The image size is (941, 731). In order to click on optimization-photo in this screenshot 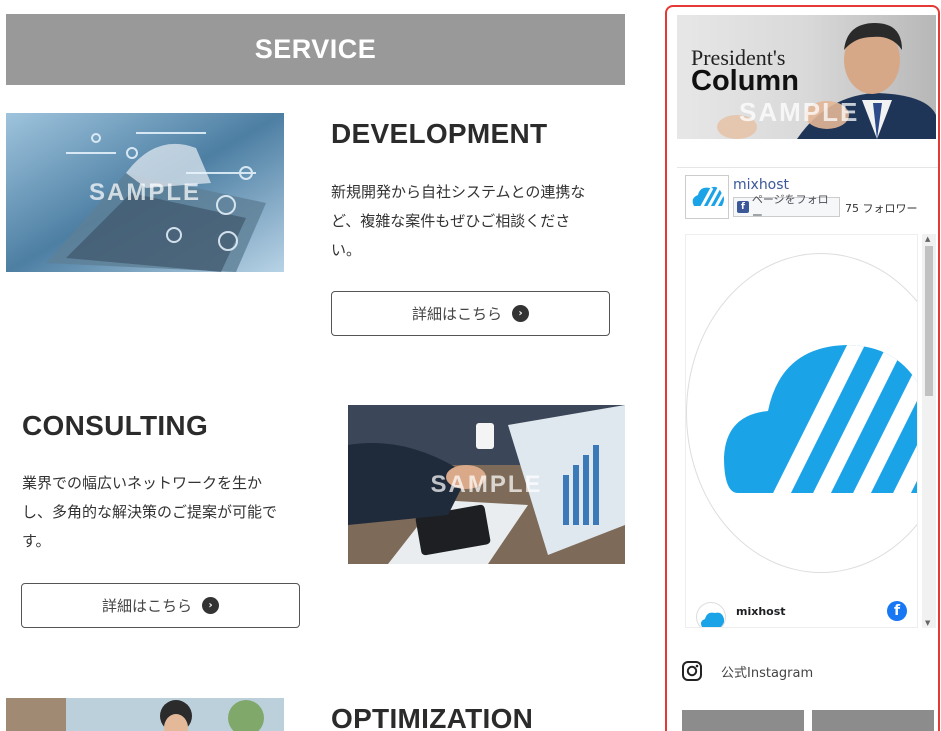, I will do `click(145, 714)`.